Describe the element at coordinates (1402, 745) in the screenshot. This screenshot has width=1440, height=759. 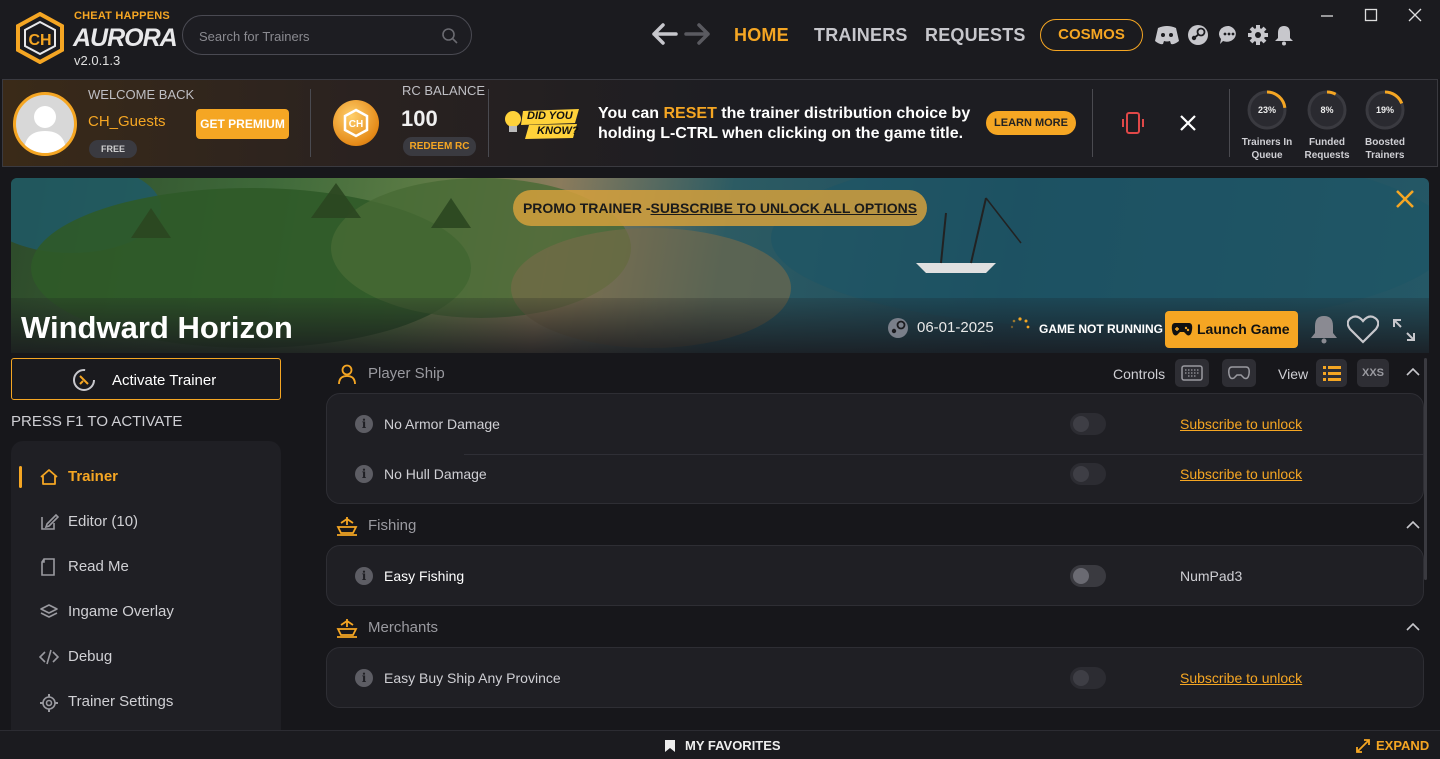
I see `expand-button: EXPAND` at that location.